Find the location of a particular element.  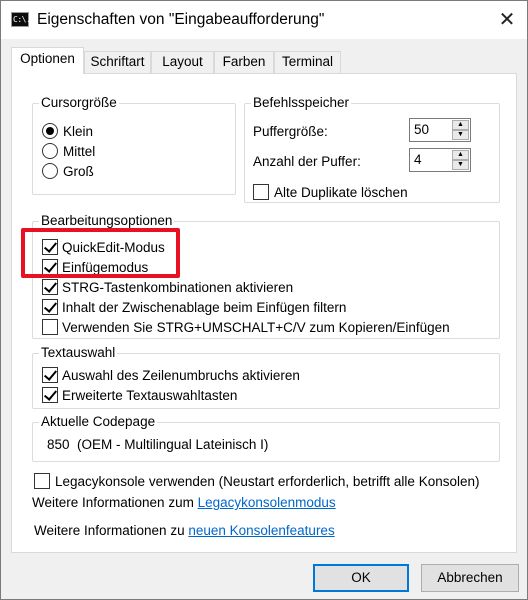

quickedit-label: QuickEdit-Modus is located at coordinates (113, 248).